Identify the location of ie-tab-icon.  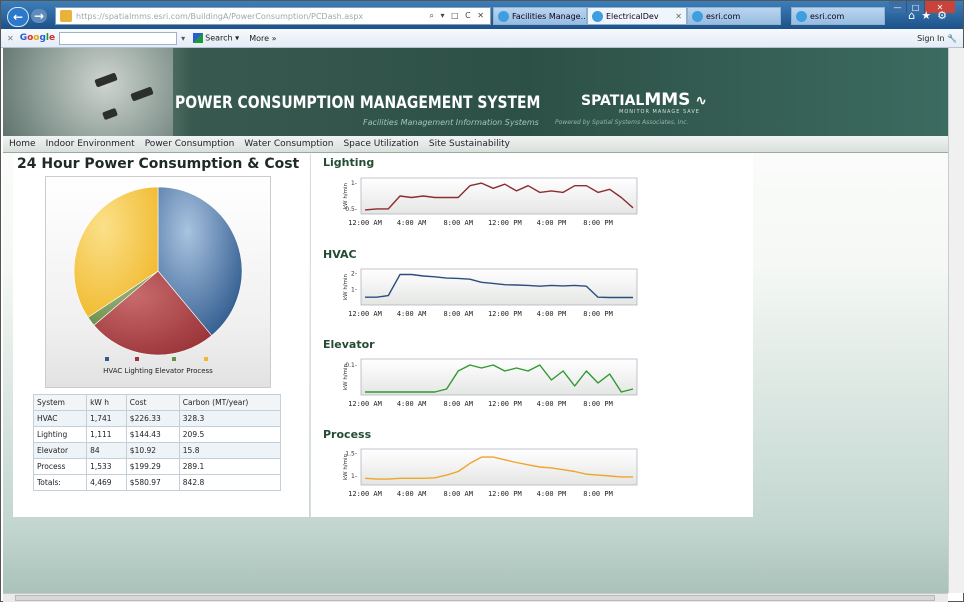
(801, 16).